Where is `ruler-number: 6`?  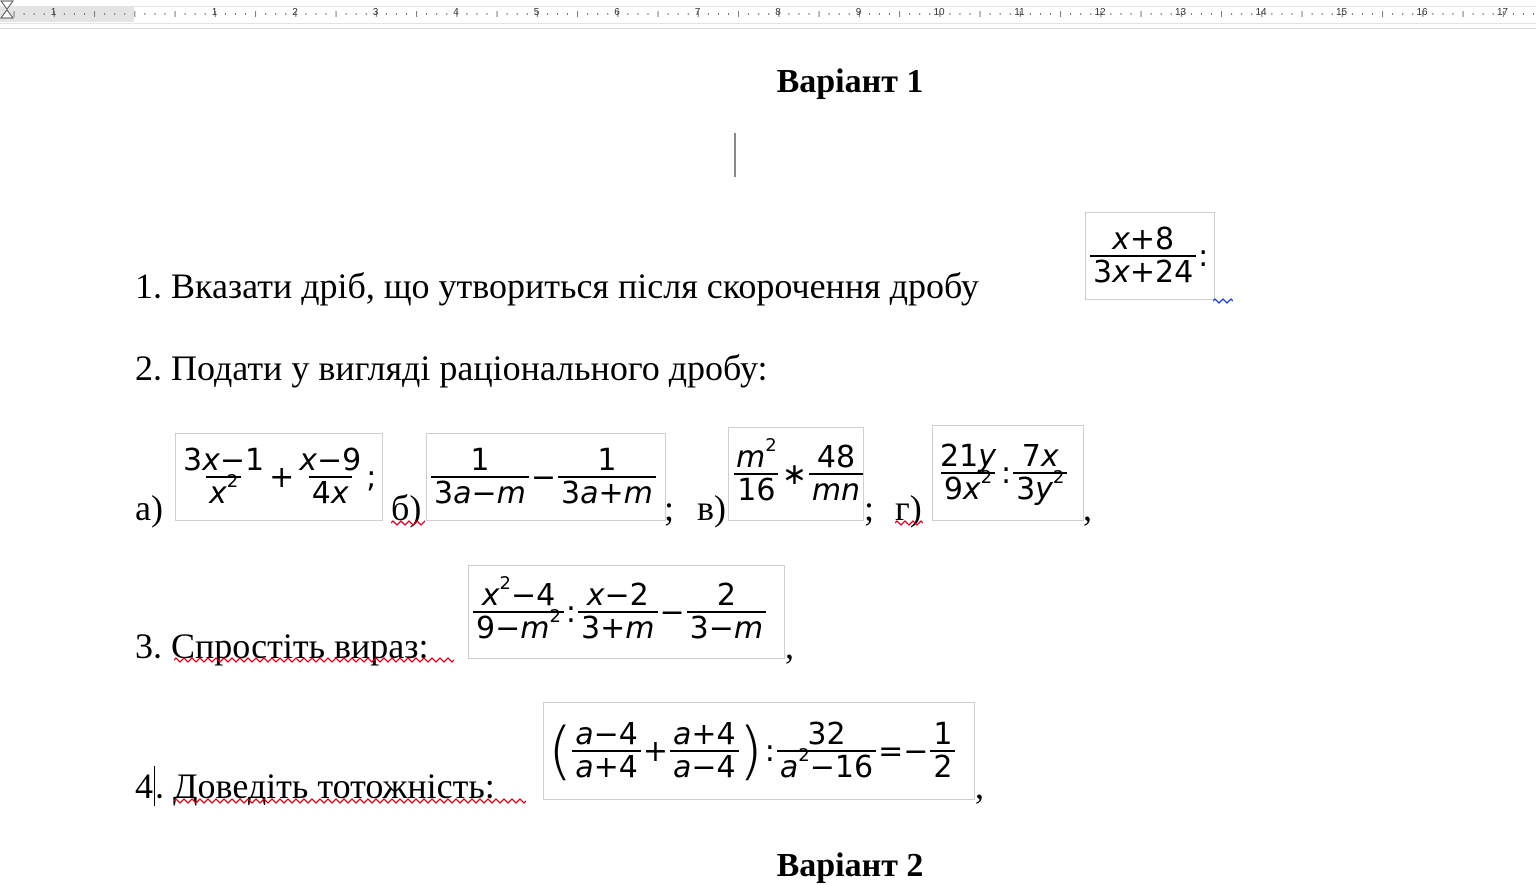
ruler-number: 6 is located at coordinates (617, 12).